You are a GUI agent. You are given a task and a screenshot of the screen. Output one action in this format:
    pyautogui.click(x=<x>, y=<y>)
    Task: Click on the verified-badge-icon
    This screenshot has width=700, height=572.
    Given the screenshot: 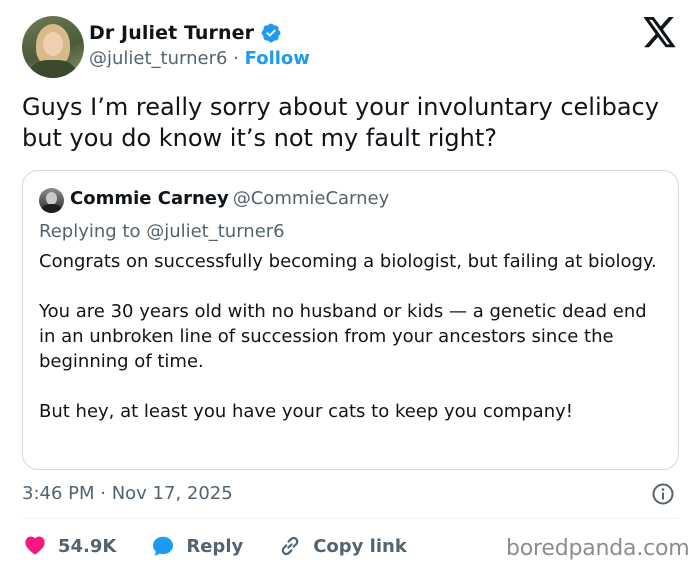 What is the action you would take?
    pyautogui.click(x=271, y=33)
    